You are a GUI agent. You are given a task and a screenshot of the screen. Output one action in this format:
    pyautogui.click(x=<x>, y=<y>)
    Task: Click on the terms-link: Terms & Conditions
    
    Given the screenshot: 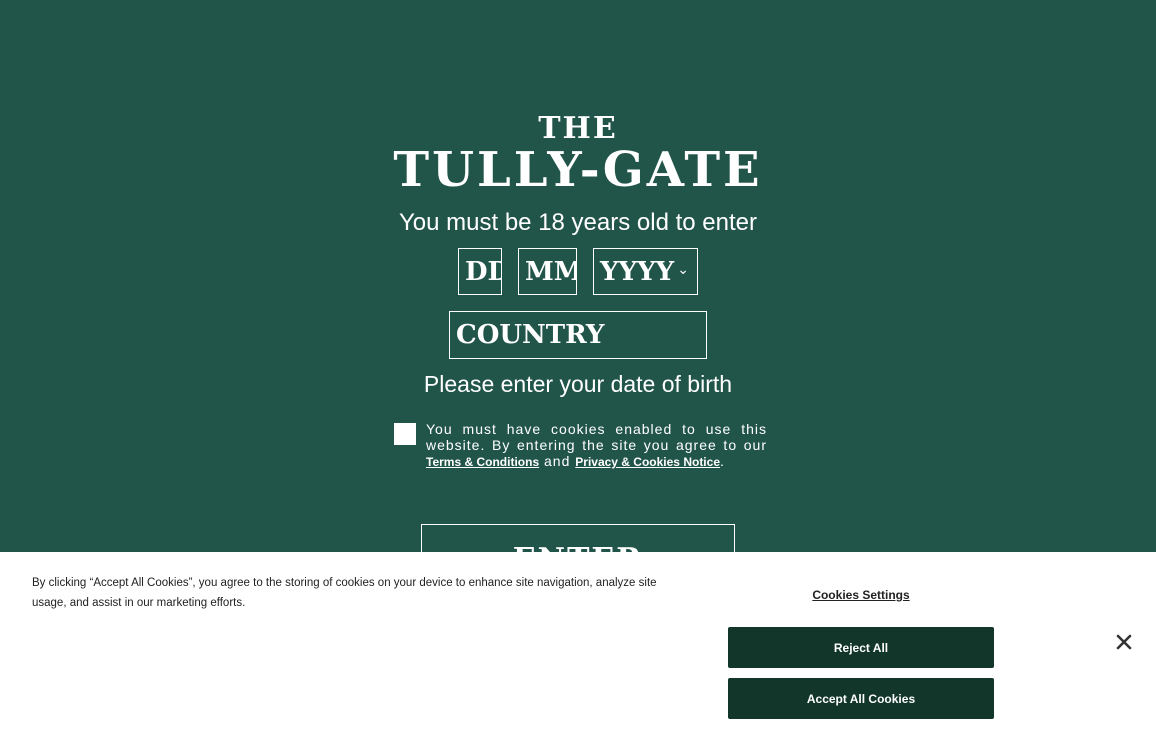 What is the action you would take?
    pyautogui.click(x=482, y=462)
    